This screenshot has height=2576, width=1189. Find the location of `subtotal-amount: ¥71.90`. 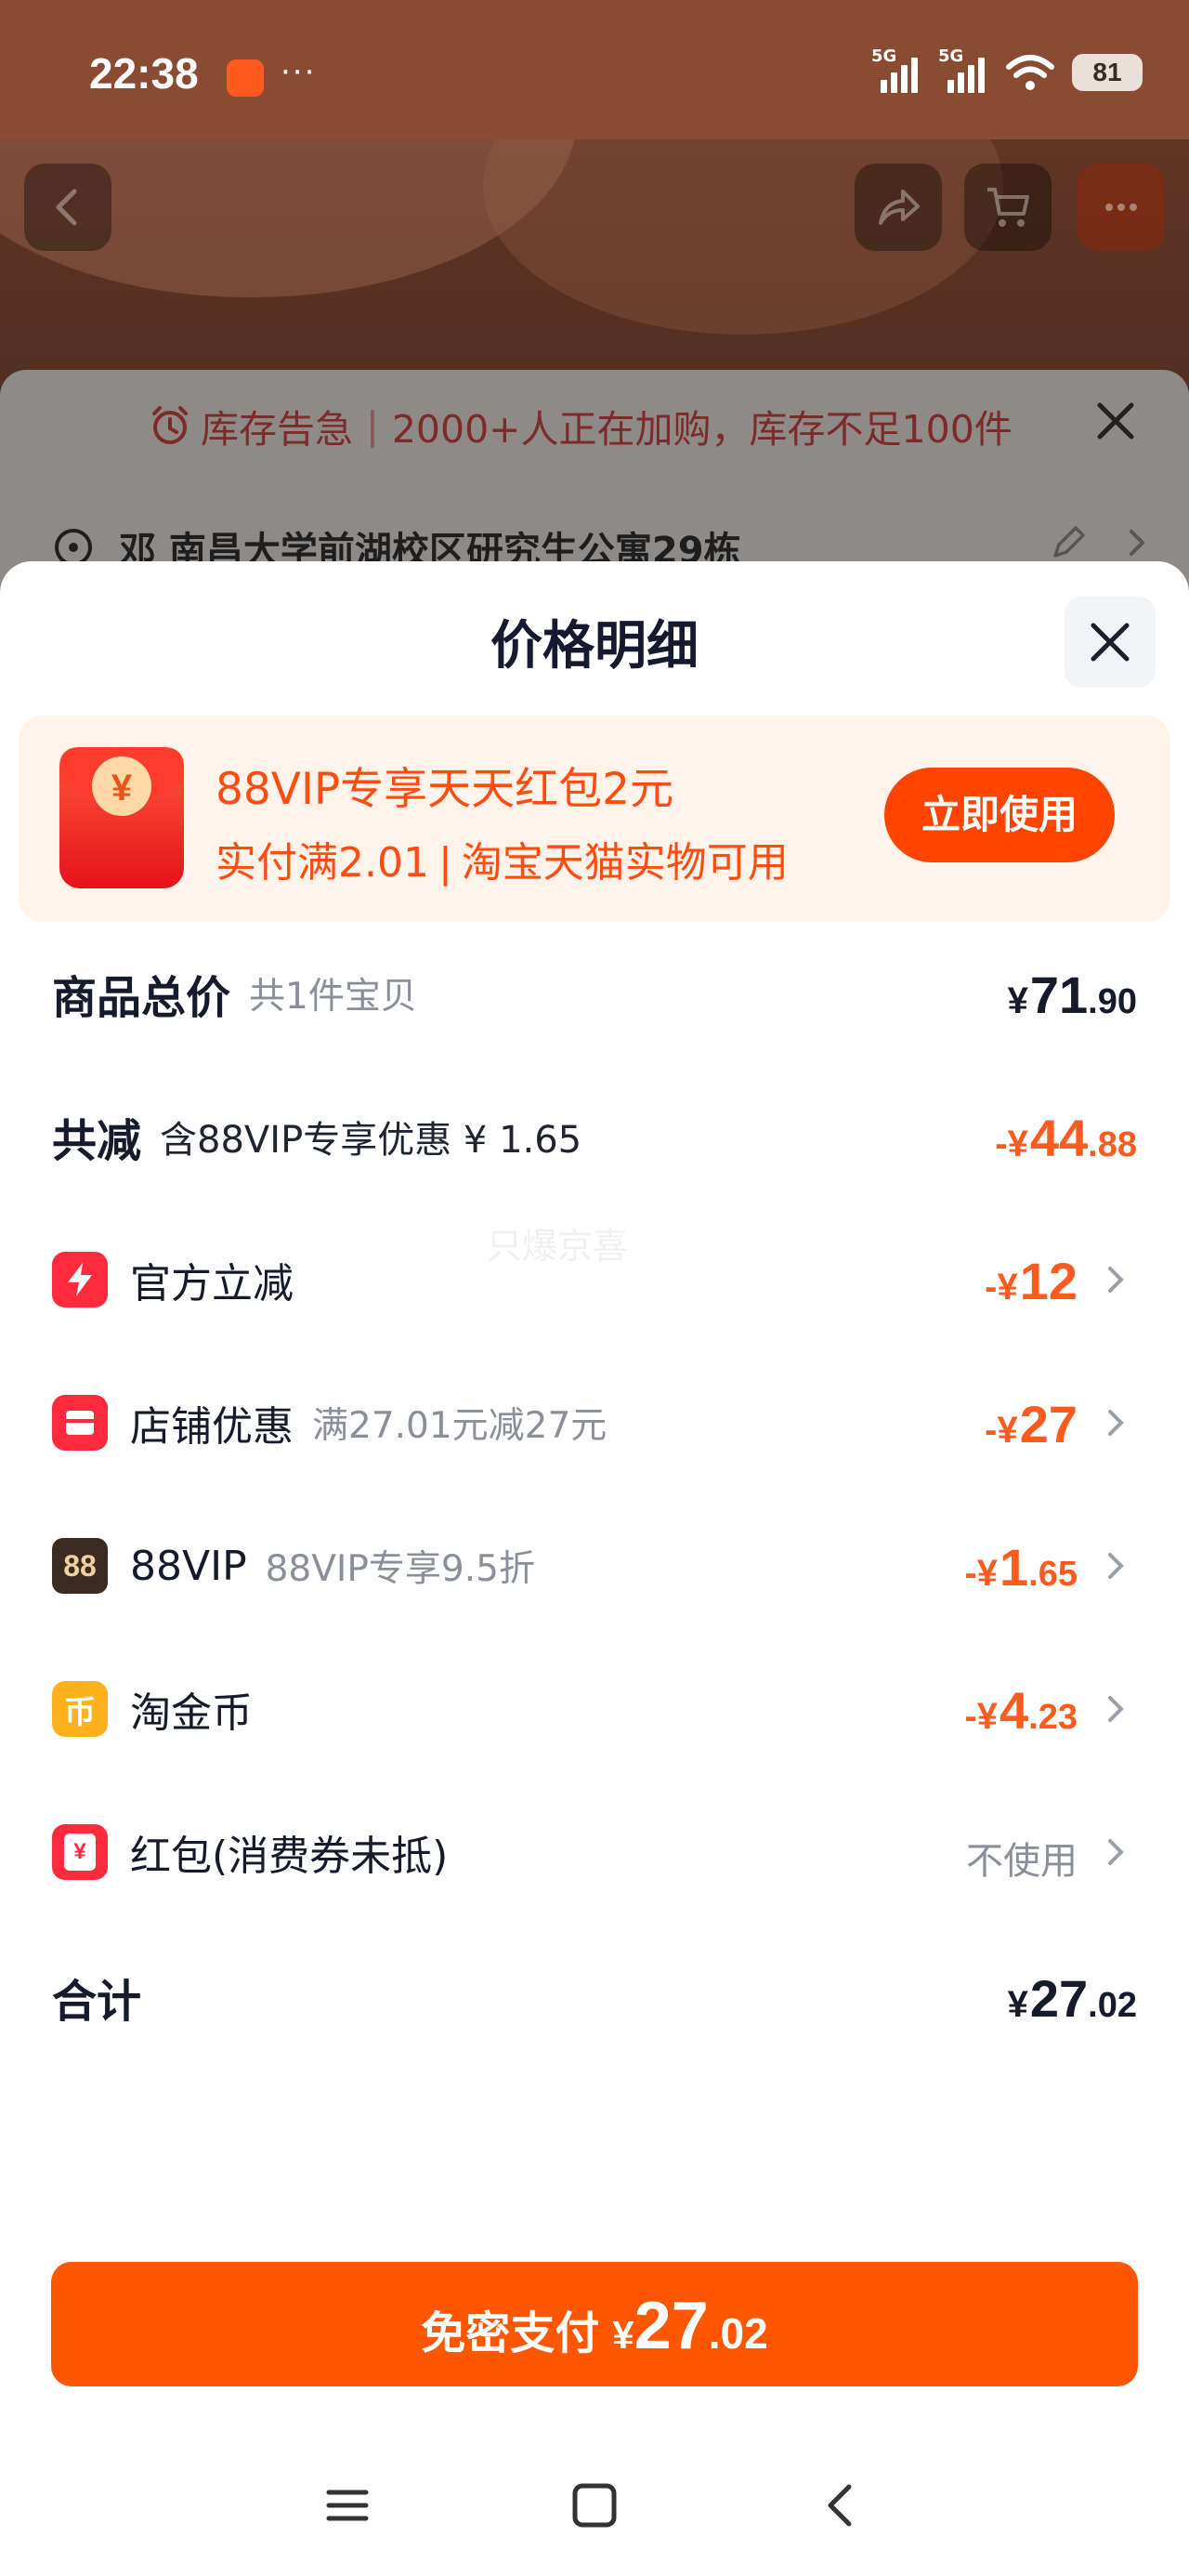

subtotal-amount: ¥71.90 is located at coordinates (1072, 995).